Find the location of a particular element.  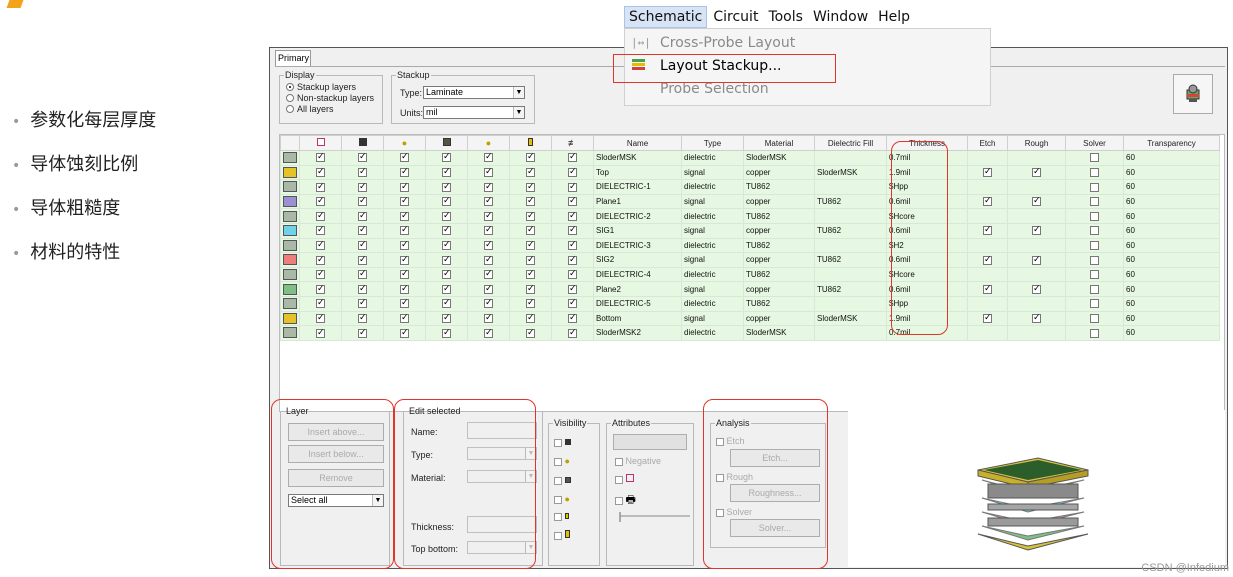

type-cell: signal is located at coordinates (712, 201).